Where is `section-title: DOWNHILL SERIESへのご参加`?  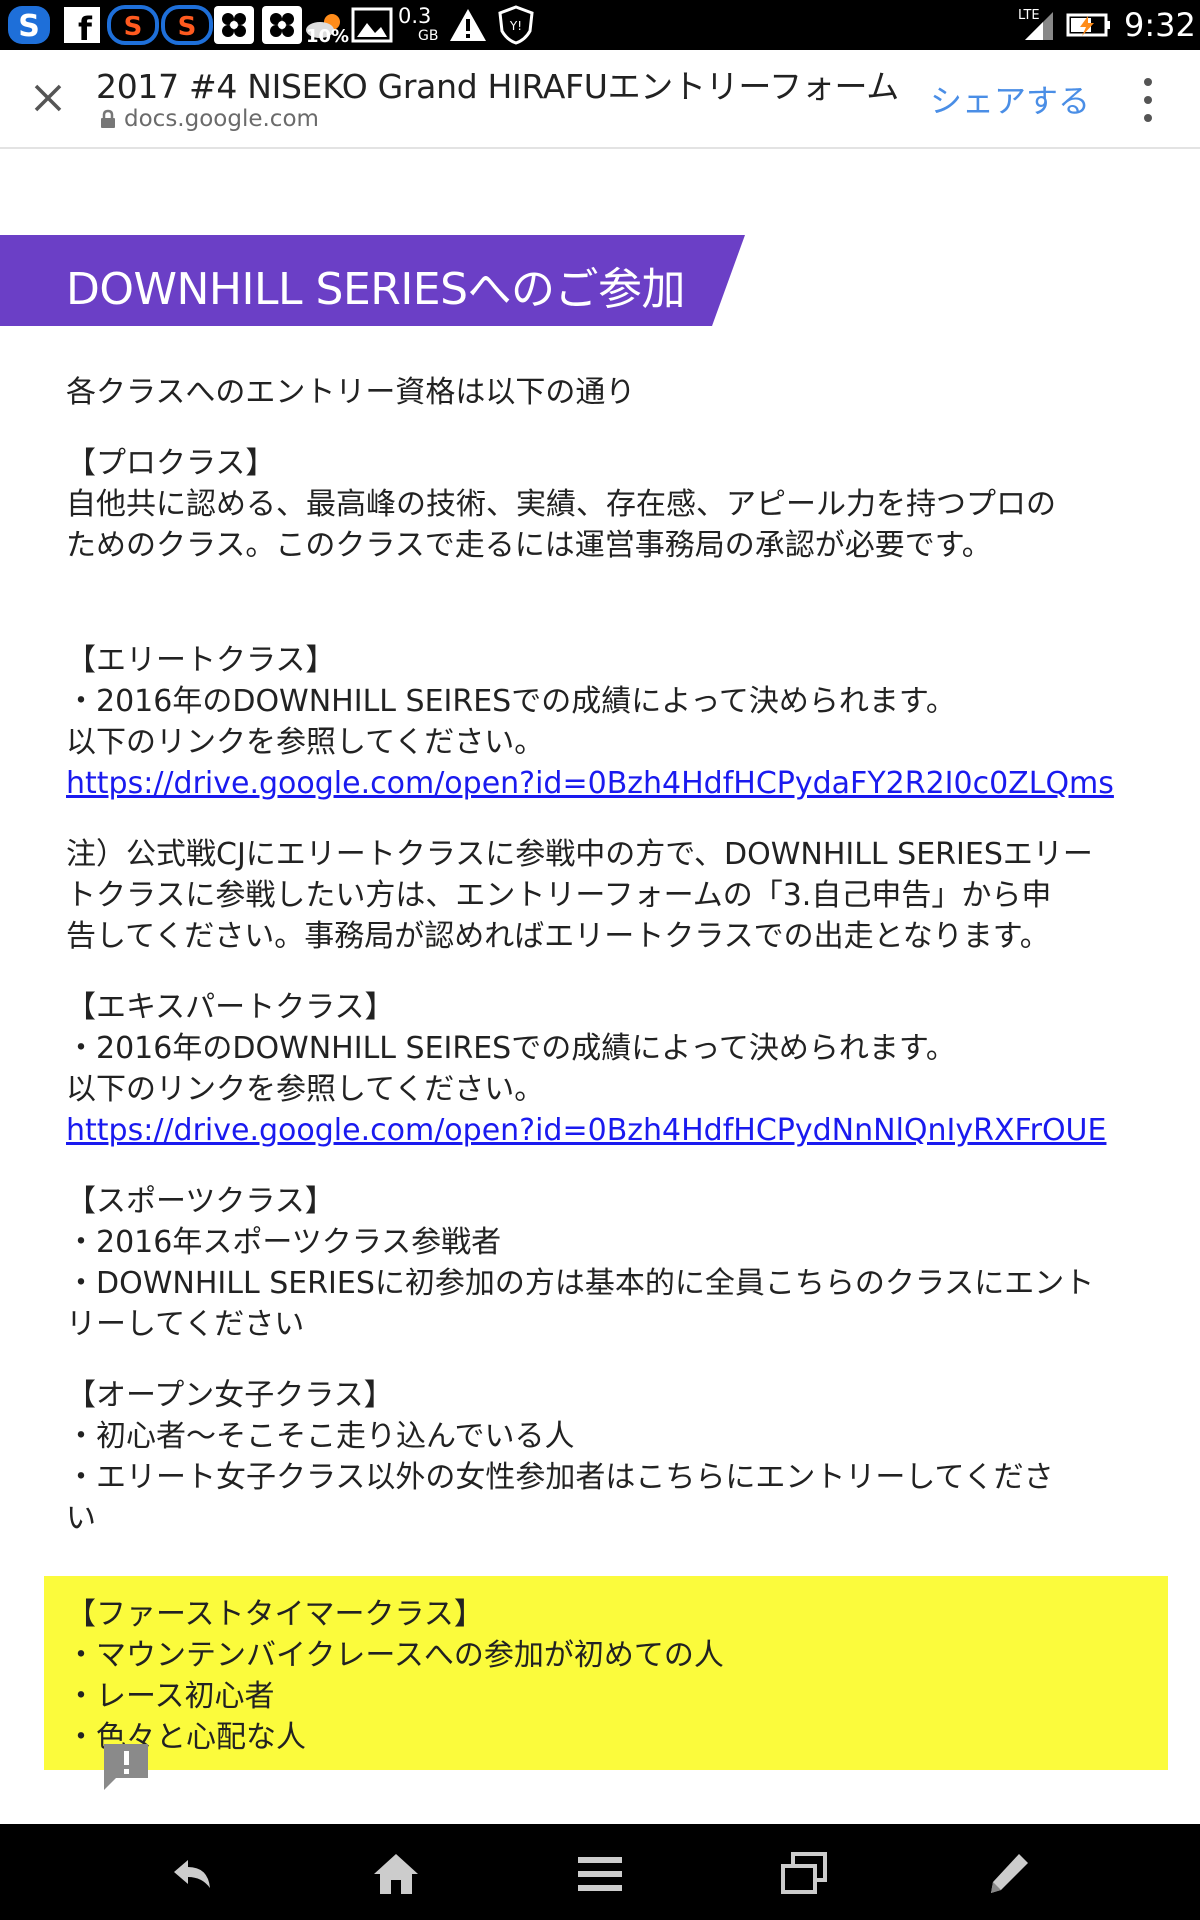
section-title: DOWNHILL SERIESへのご参加 is located at coordinates (376, 289).